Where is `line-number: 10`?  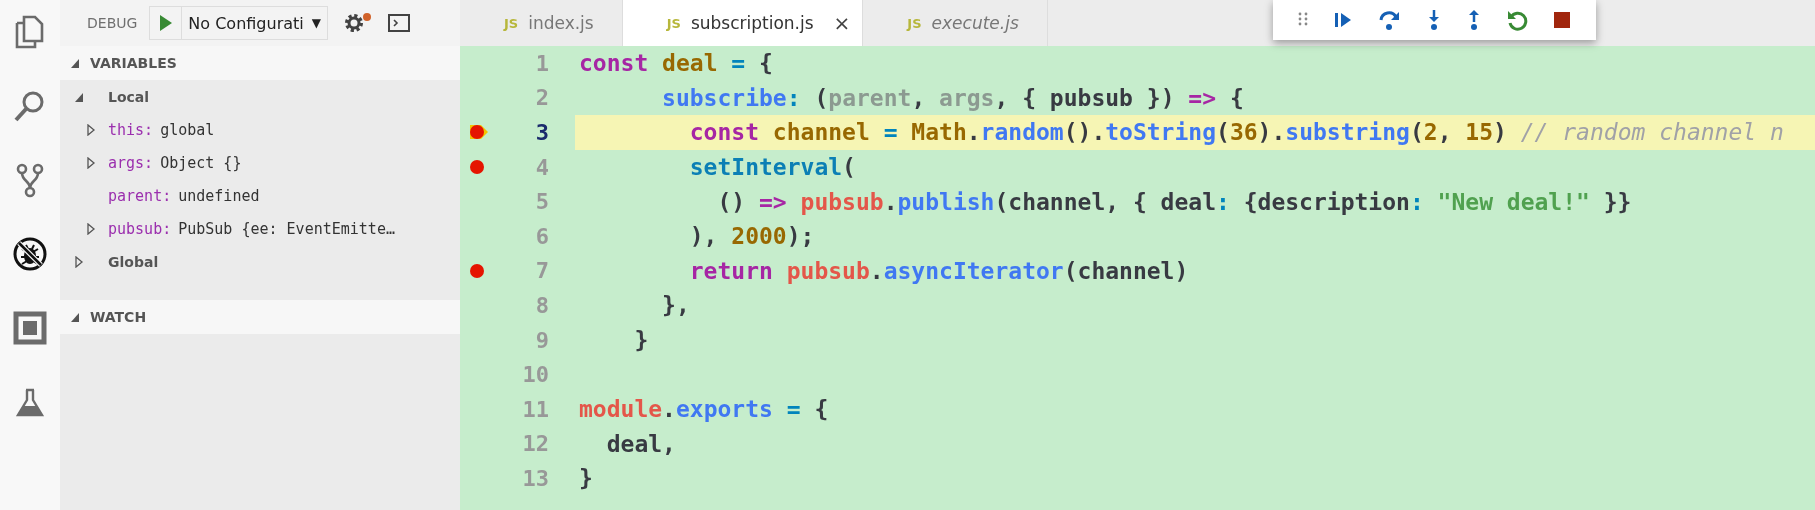 line-number: 10 is located at coordinates (535, 375).